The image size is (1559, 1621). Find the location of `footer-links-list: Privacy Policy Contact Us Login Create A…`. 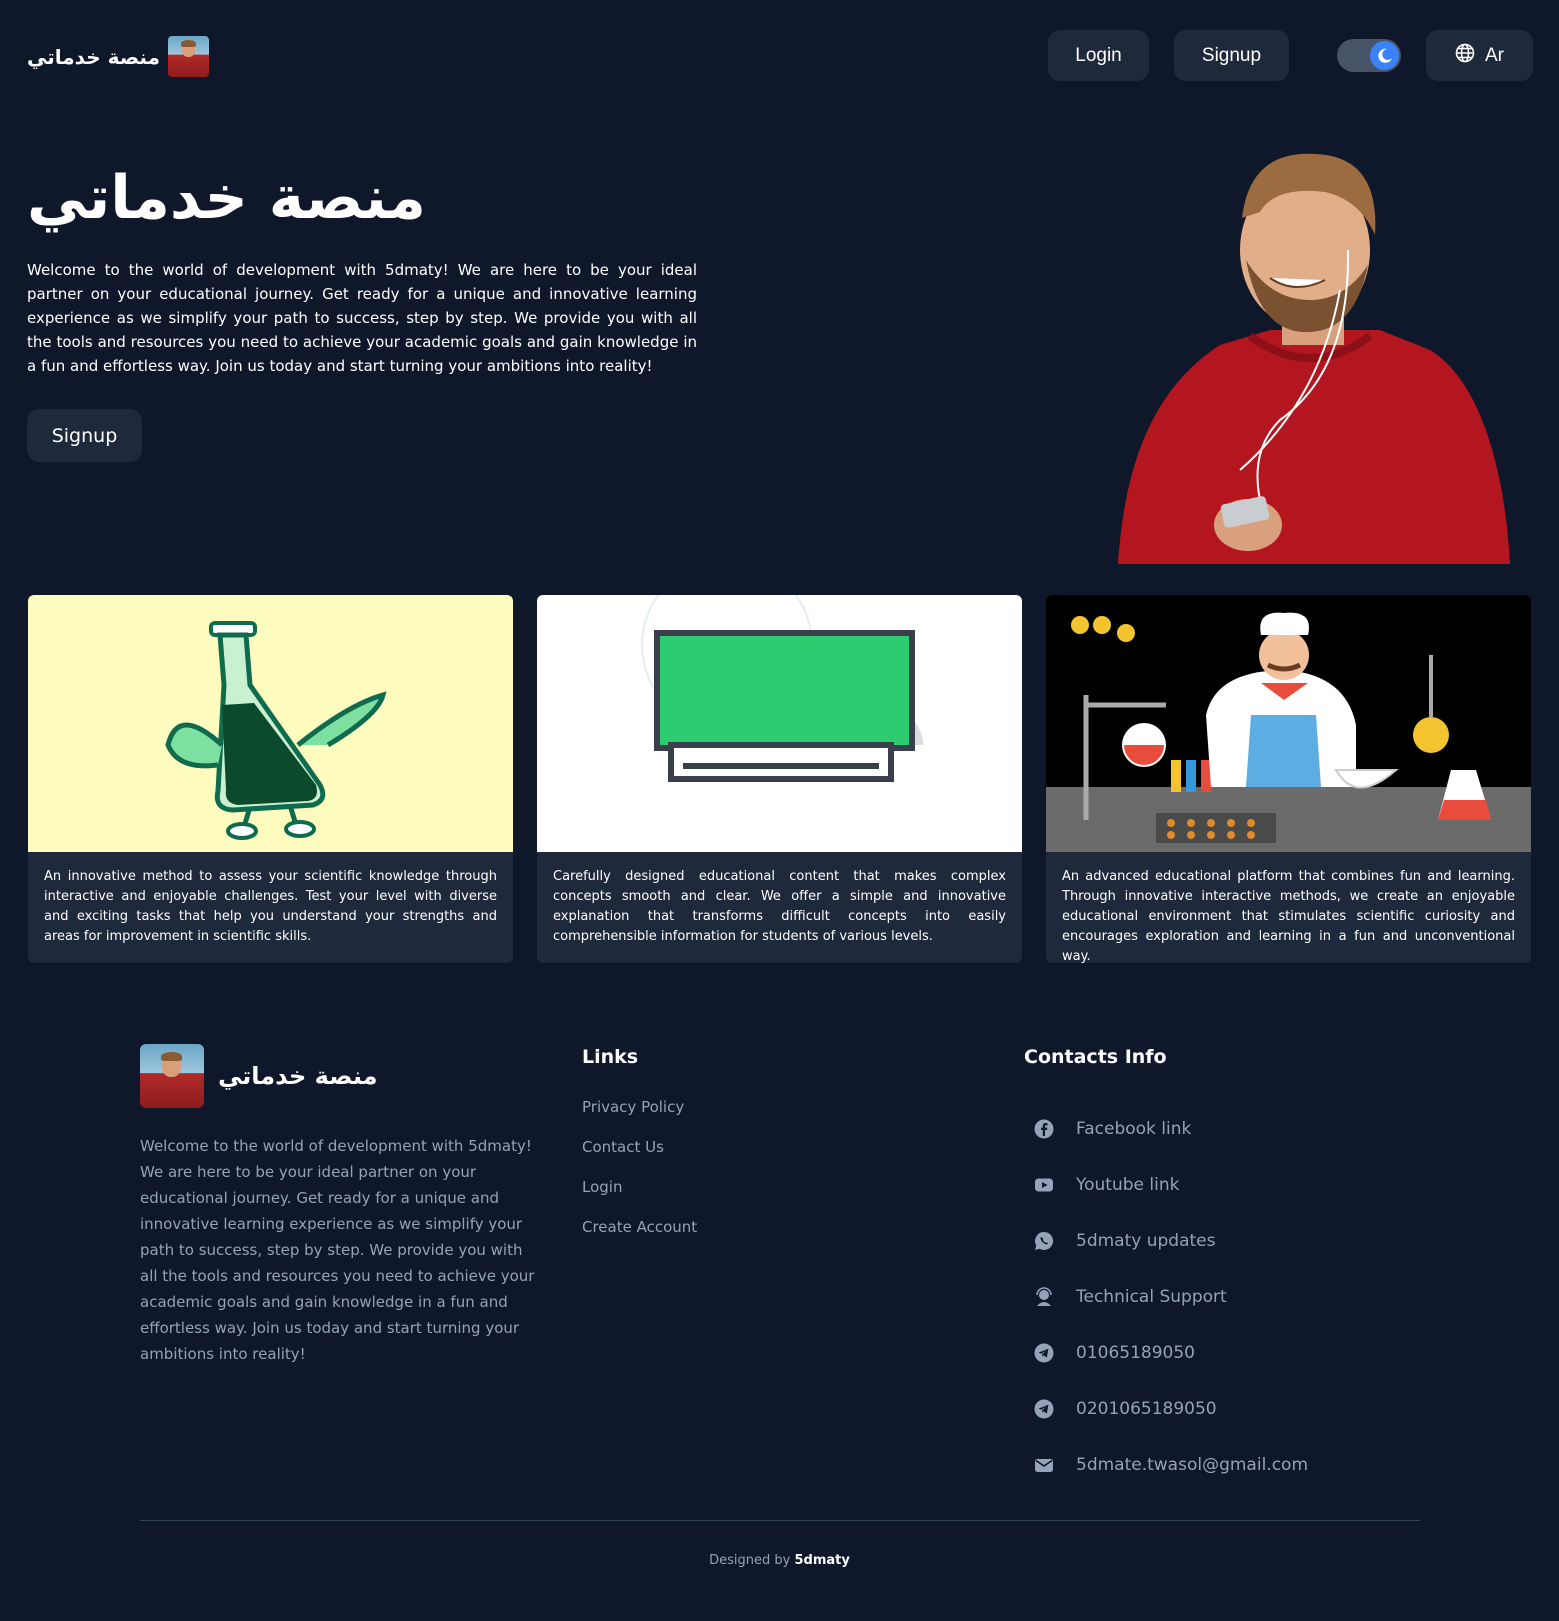

footer-links-list: Privacy Policy Contact Us Login Create A… is located at coordinates (639, 1178).